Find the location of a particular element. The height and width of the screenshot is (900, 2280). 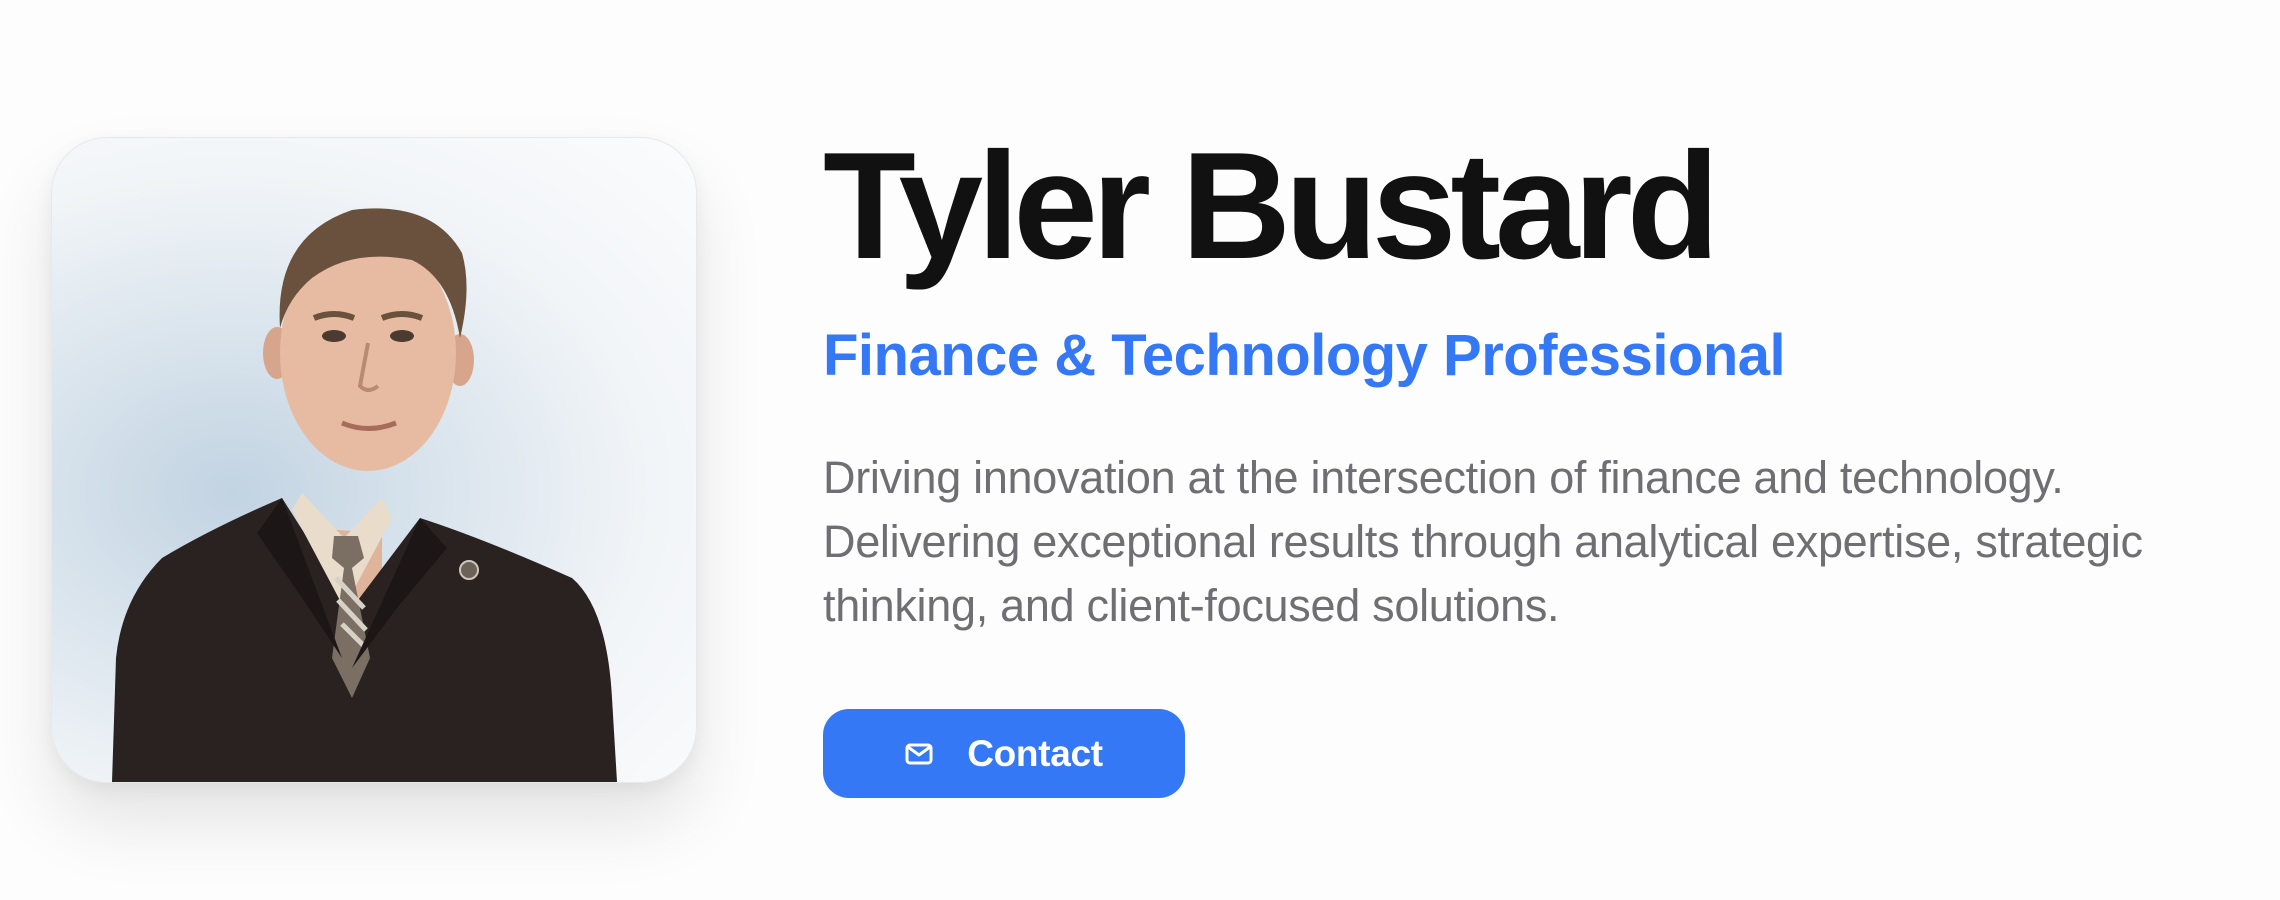

contact-button: Contact is located at coordinates (1004, 753).